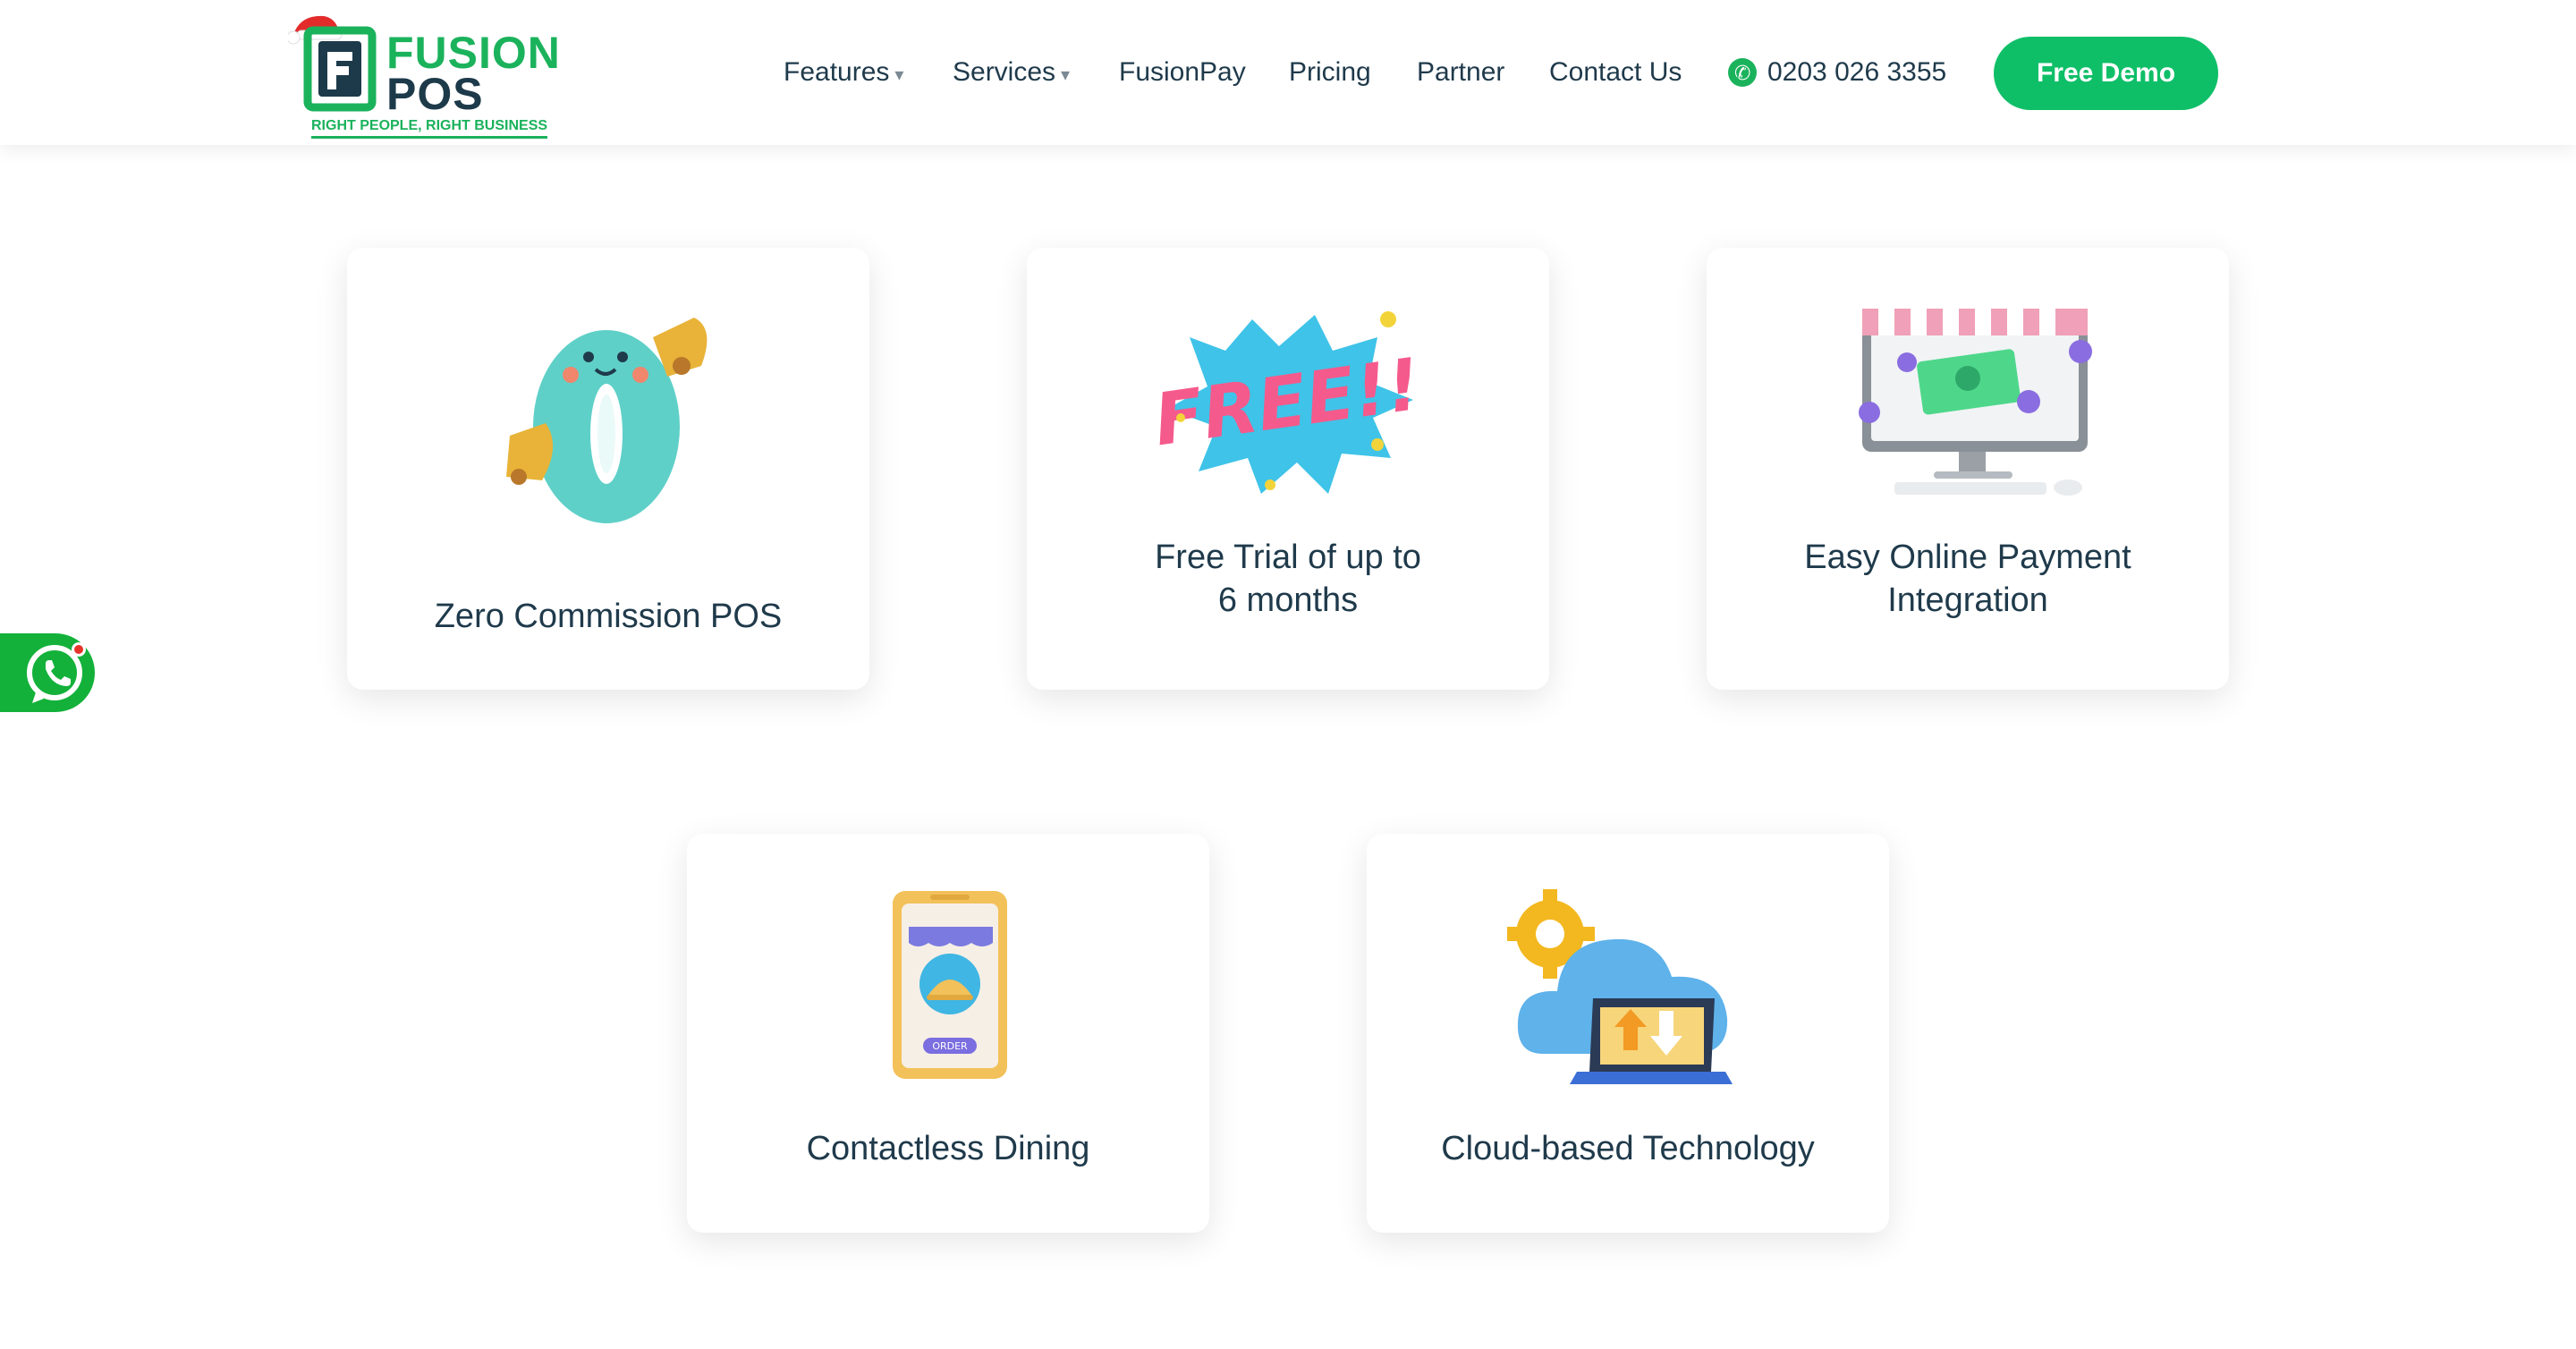  Describe the element at coordinates (950, 1046) in the screenshot. I see `svg-text: ORDER` at that location.